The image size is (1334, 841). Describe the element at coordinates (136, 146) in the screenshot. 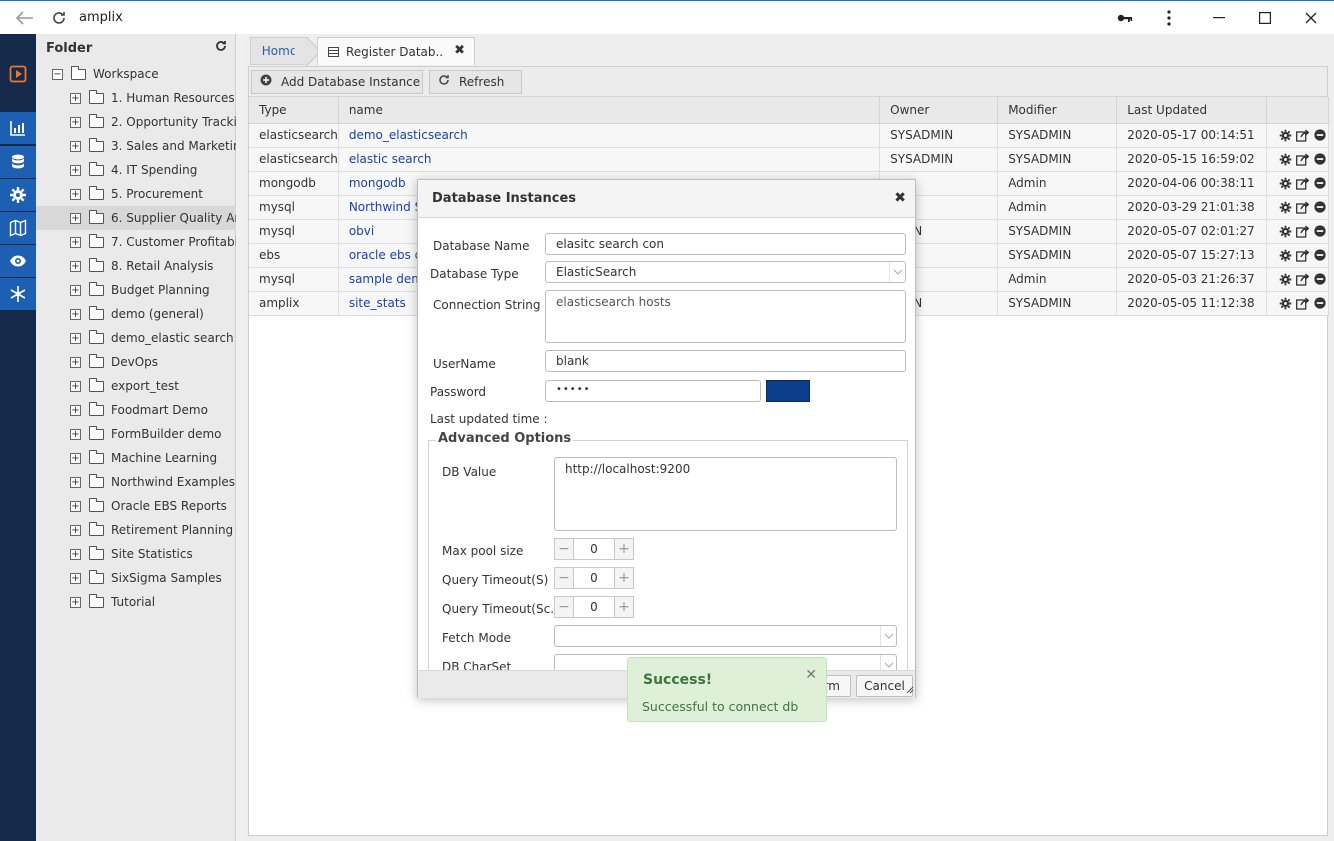

I see `folder-tree-item: +3. Sales and Marketing` at that location.